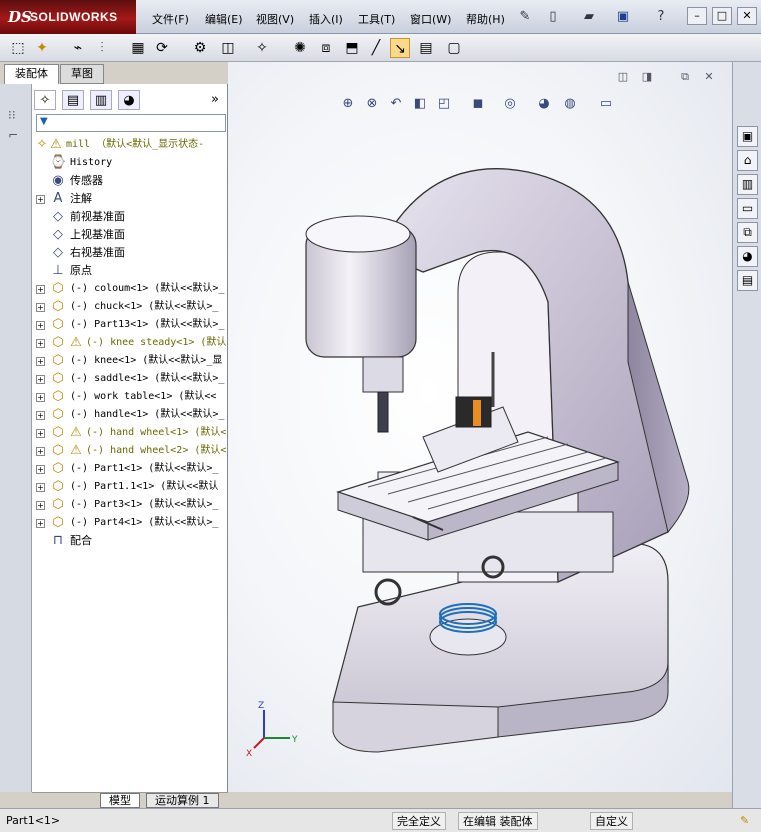 The height and width of the screenshot is (832, 761). Describe the element at coordinates (130, 271) in the screenshot. I see `tree-item: ⊥ 原点` at that location.